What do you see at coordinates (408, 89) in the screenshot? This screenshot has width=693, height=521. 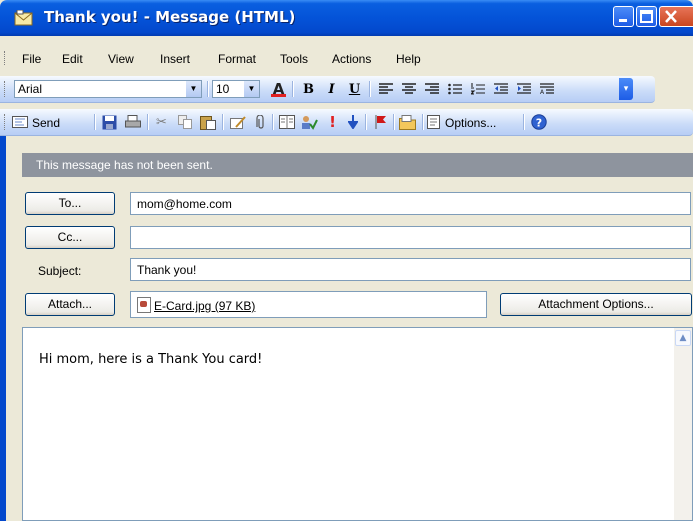 I see `align-center-icon` at bounding box center [408, 89].